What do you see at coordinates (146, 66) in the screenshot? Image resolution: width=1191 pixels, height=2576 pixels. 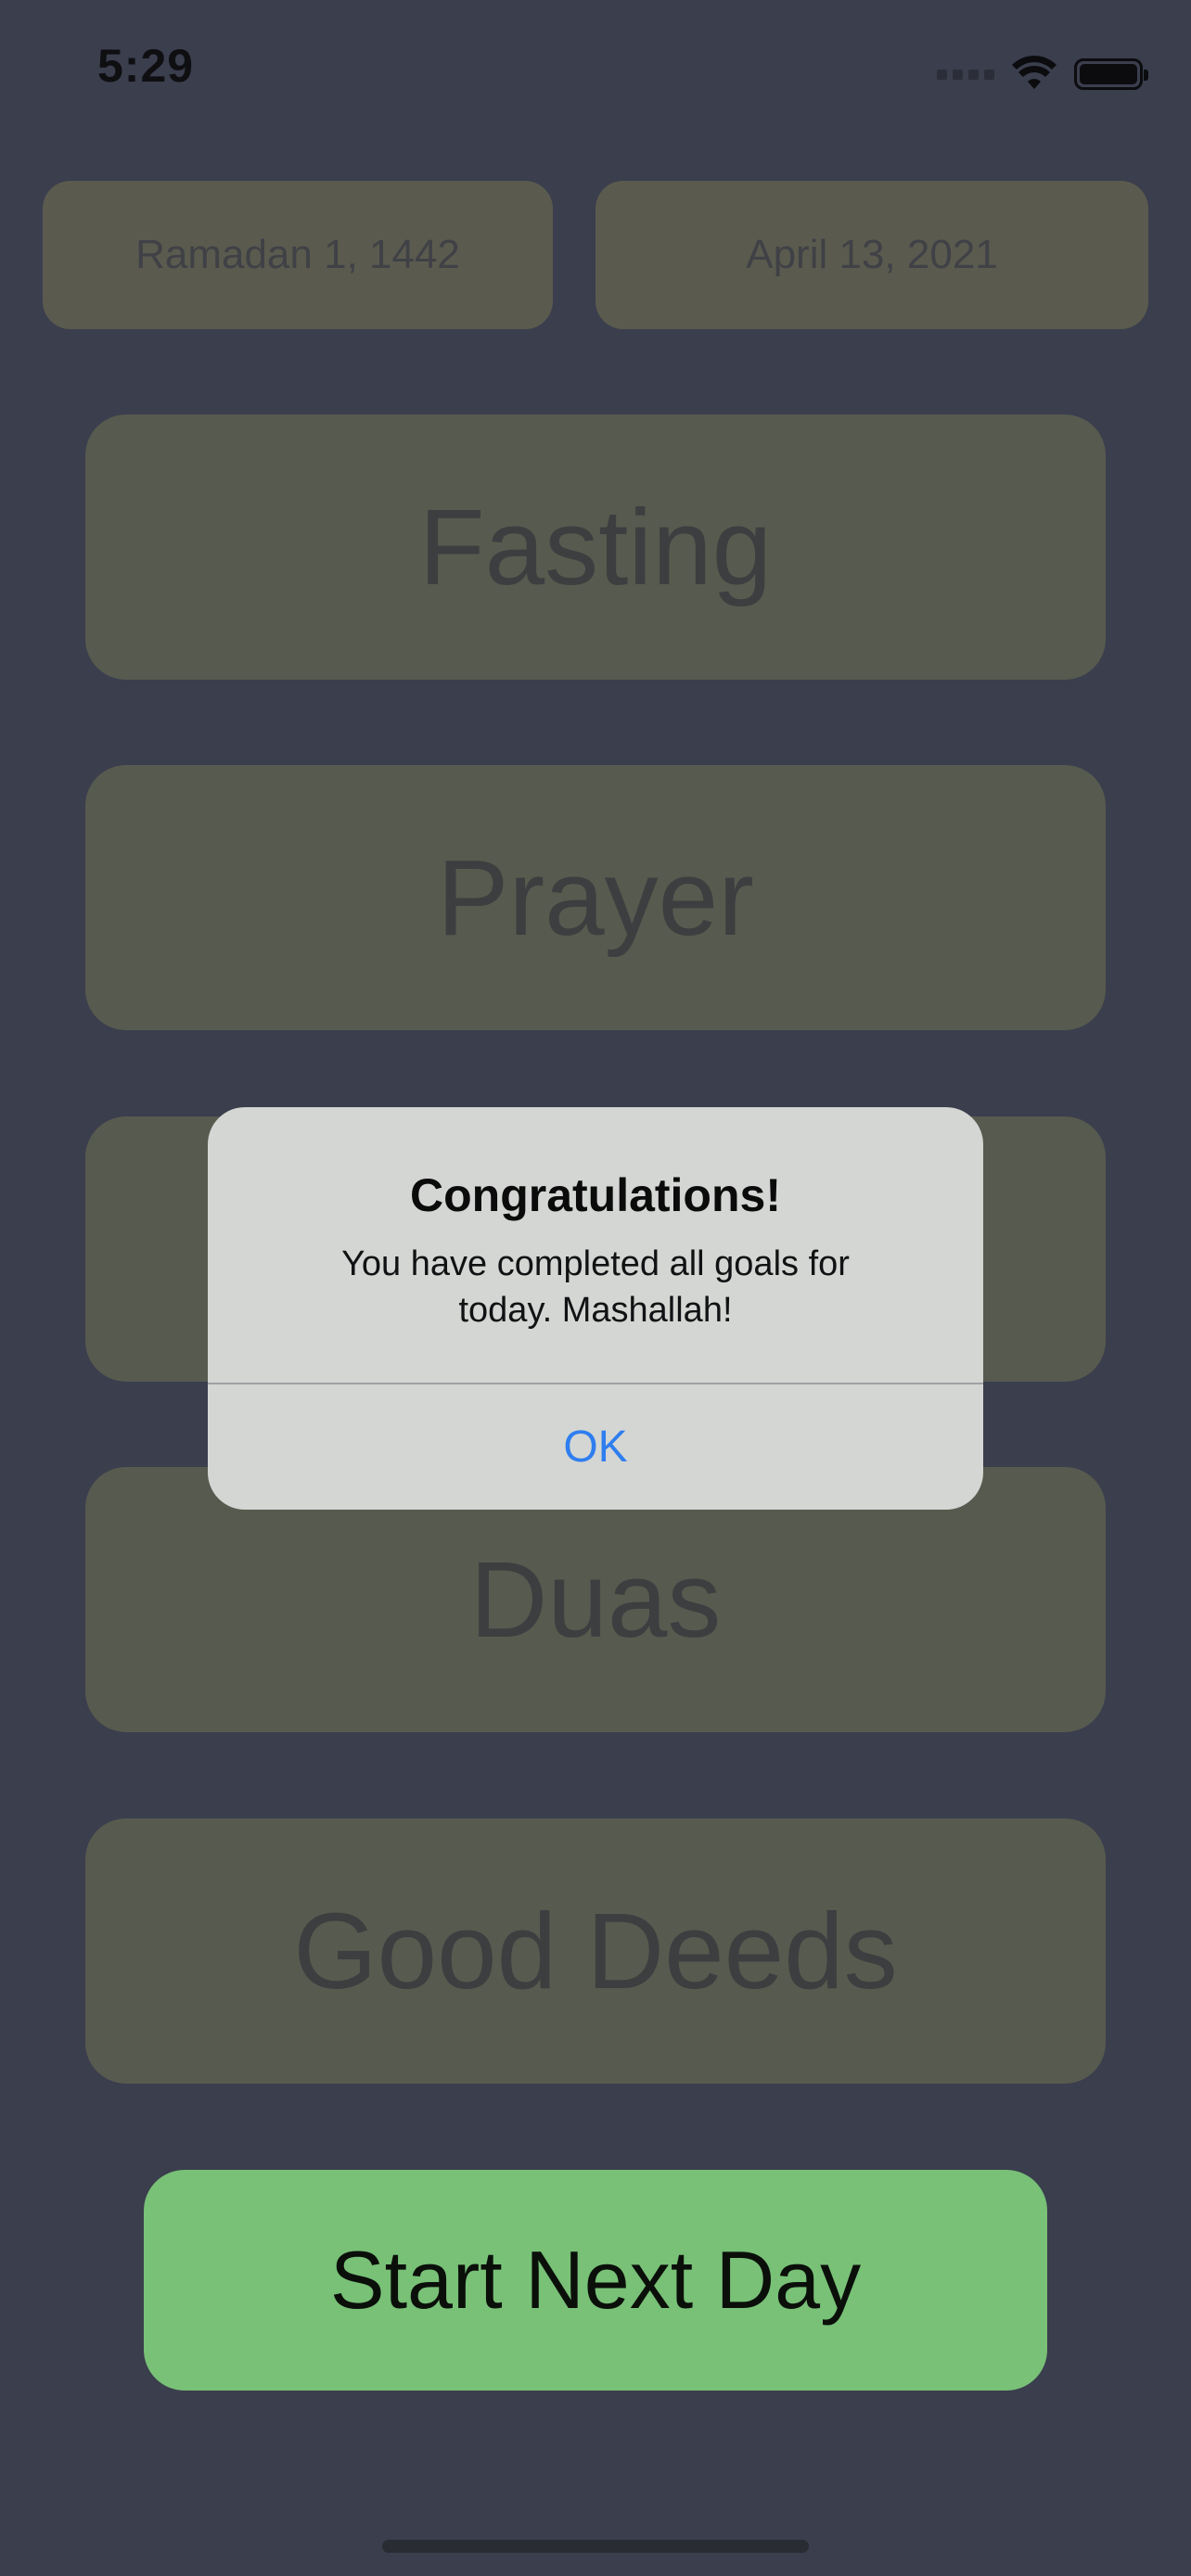 I see `status-time: 5:29` at bounding box center [146, 66].